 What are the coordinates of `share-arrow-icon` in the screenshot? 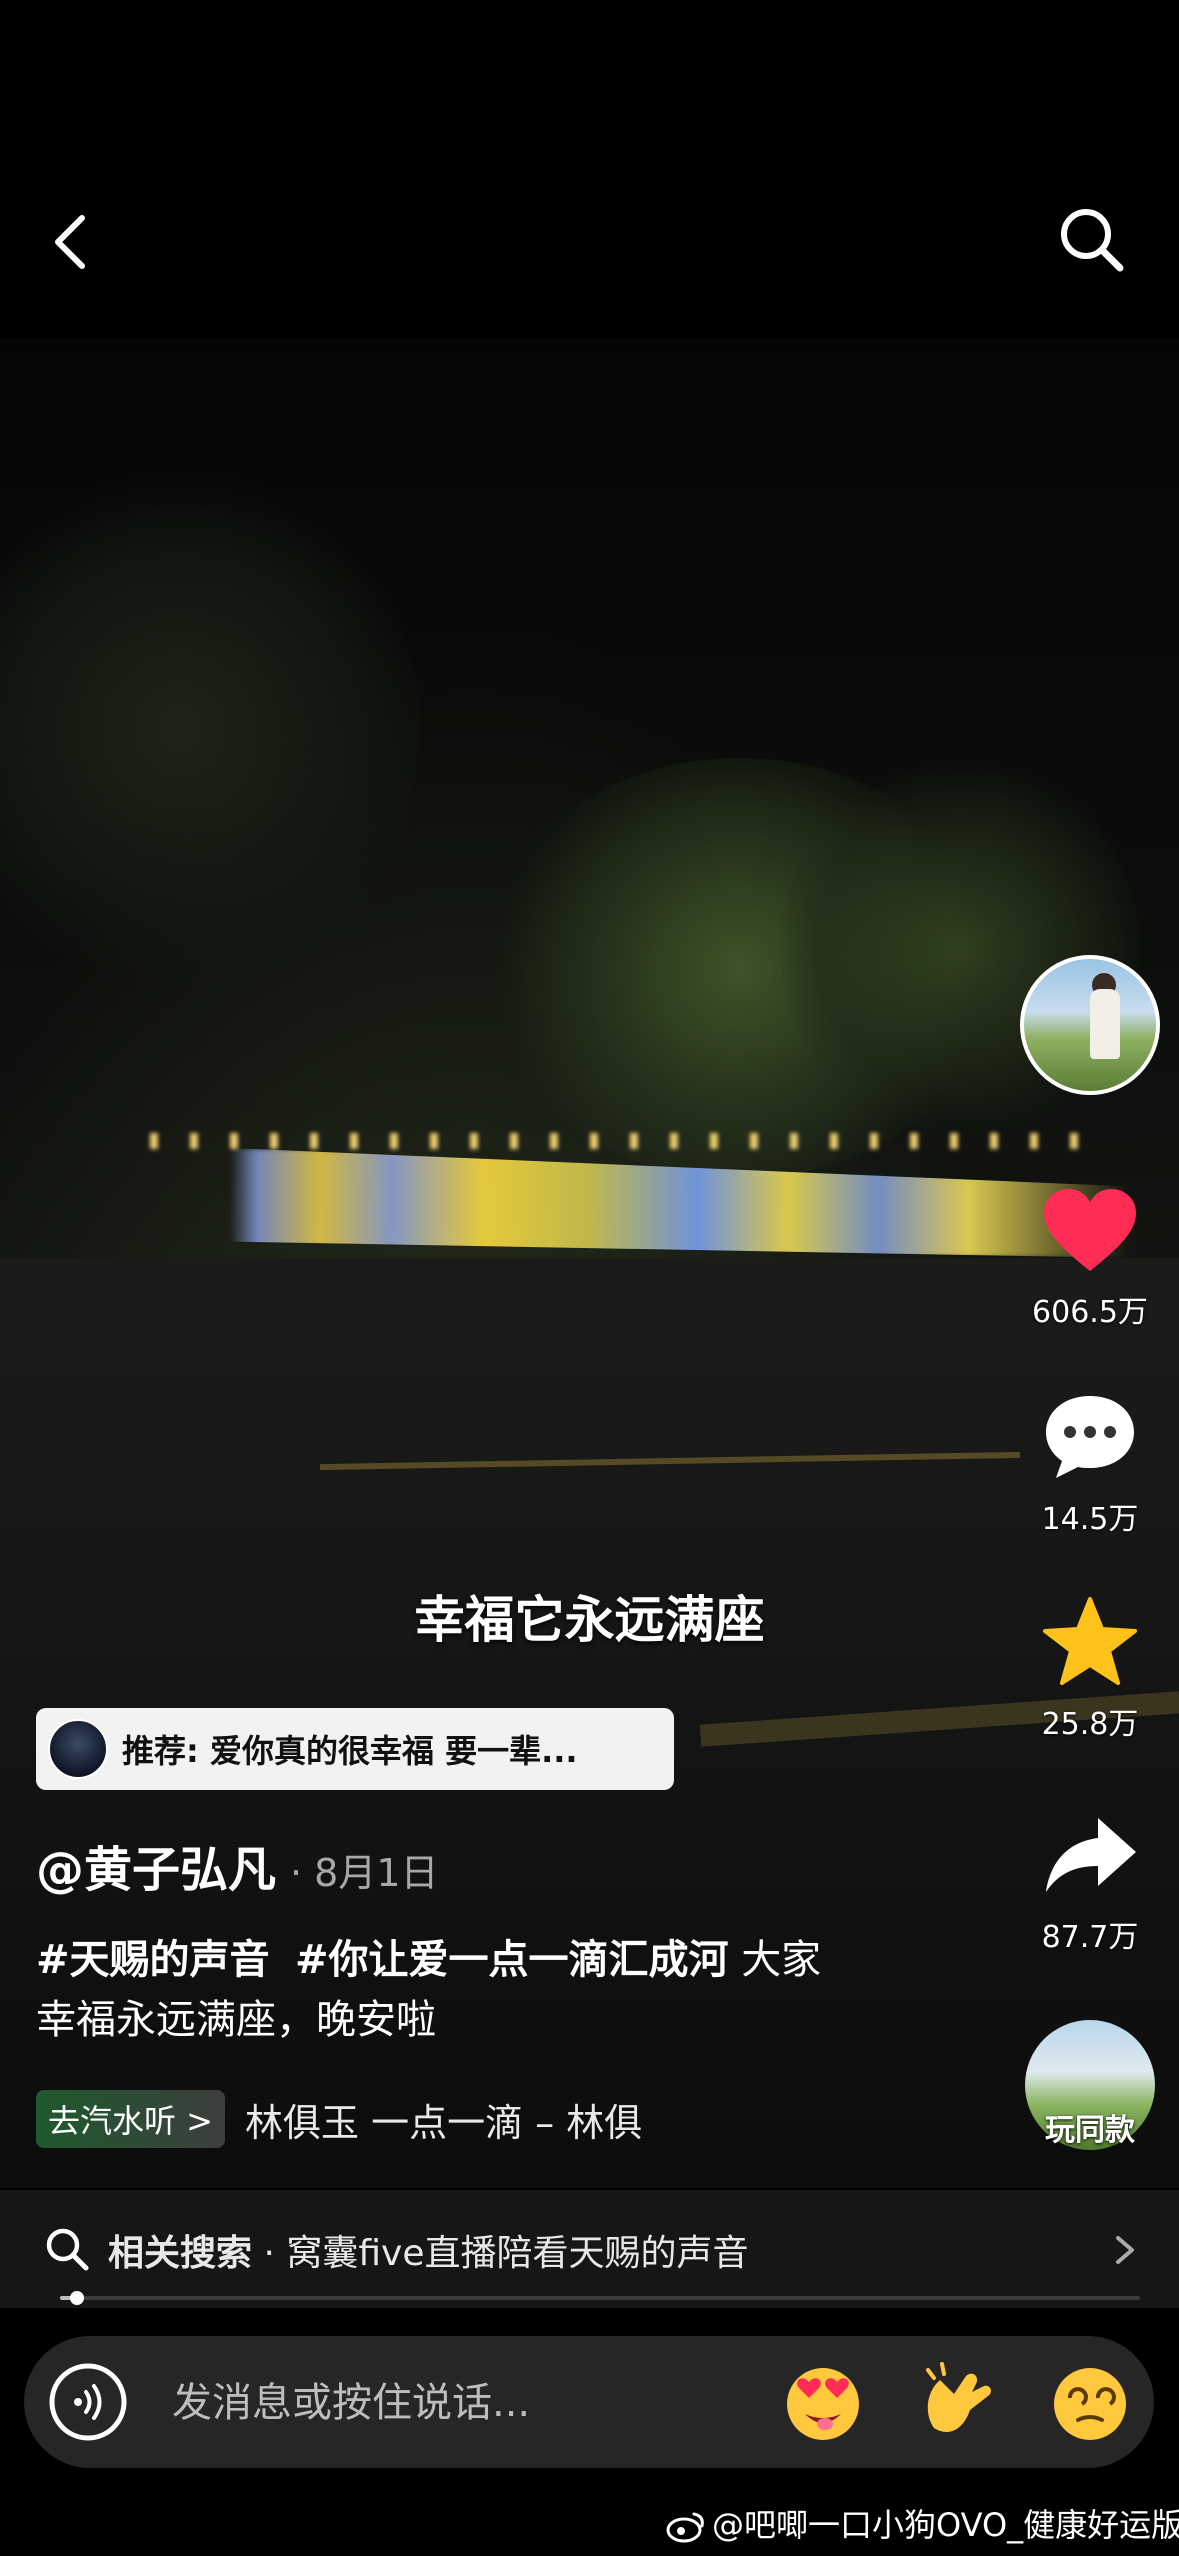 It's located at (1091, 1855).